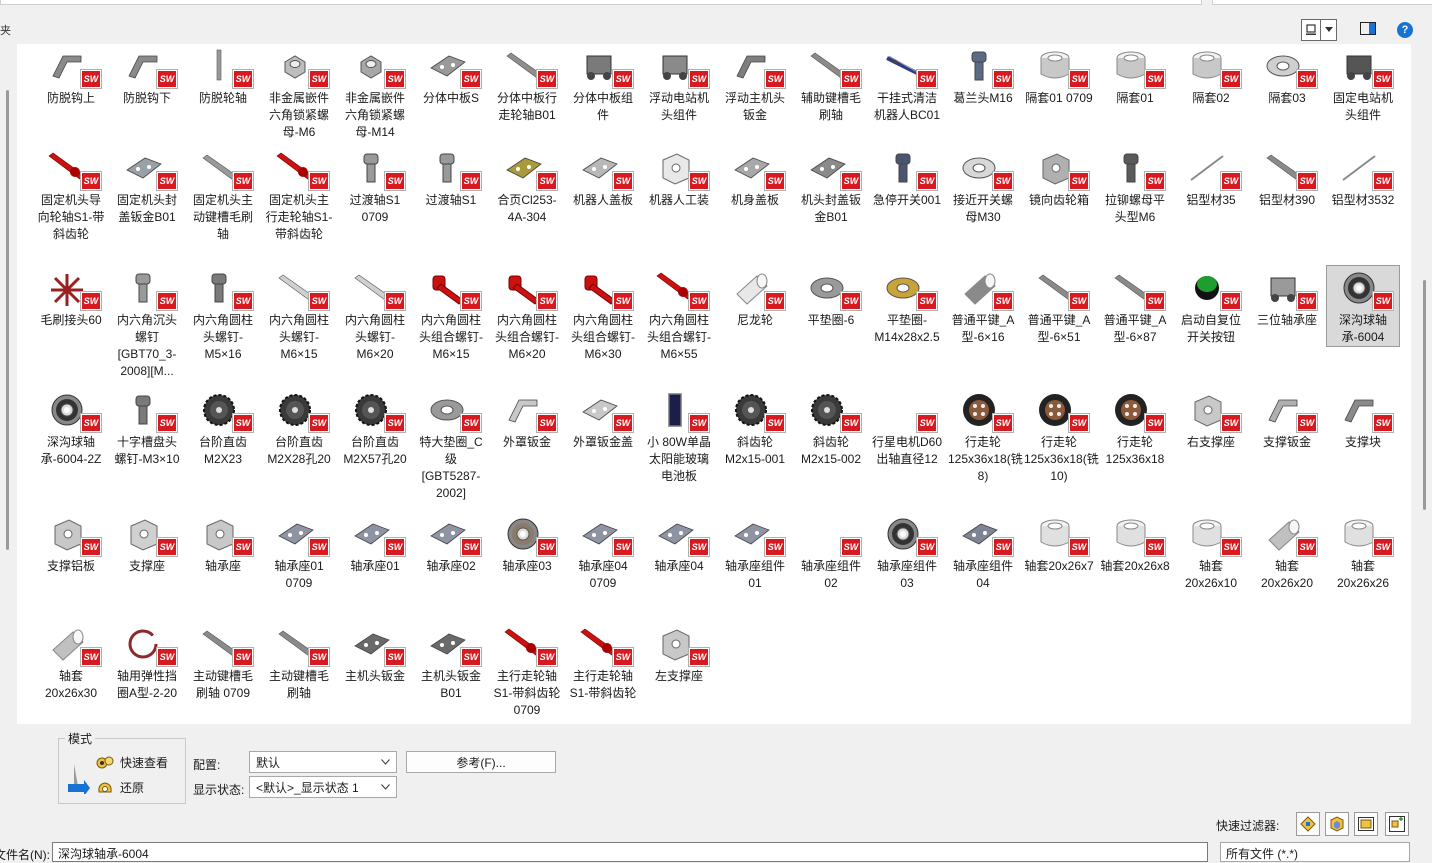 This screenshot has height=863, width=1432. I want to click on file-item: SW 轴套20x26x7, so click(1059, 543).